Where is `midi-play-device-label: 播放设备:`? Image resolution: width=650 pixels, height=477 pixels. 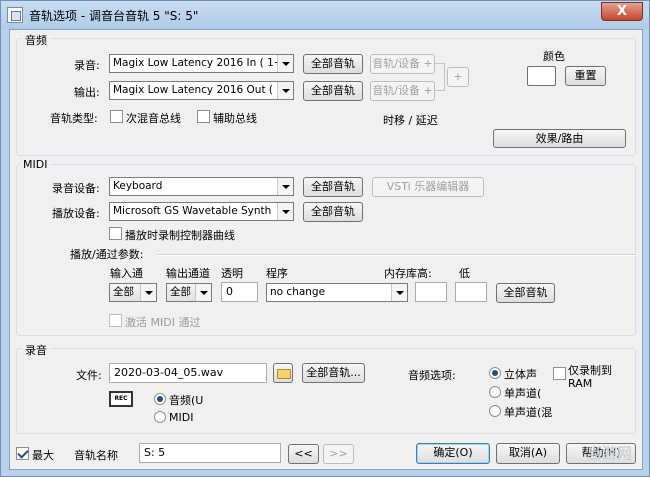
midi-play-device-label: 播放设备: is located at coordinates (76, 213).